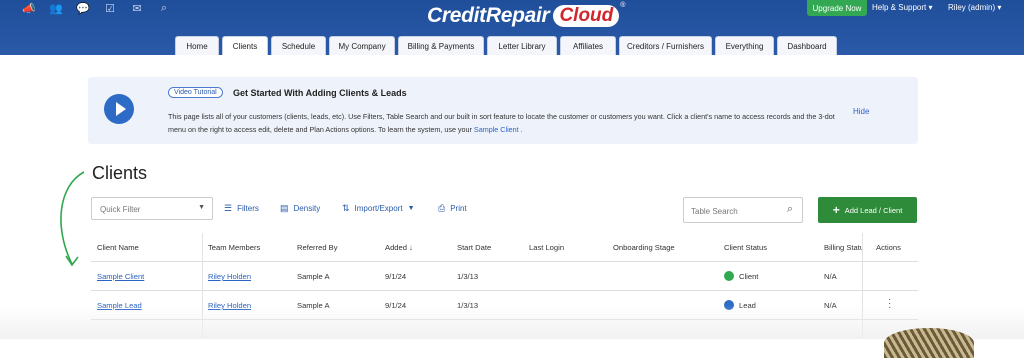 The image size is (1024, 358). I want to click on print-icon: ⎙, so click(442, 208).